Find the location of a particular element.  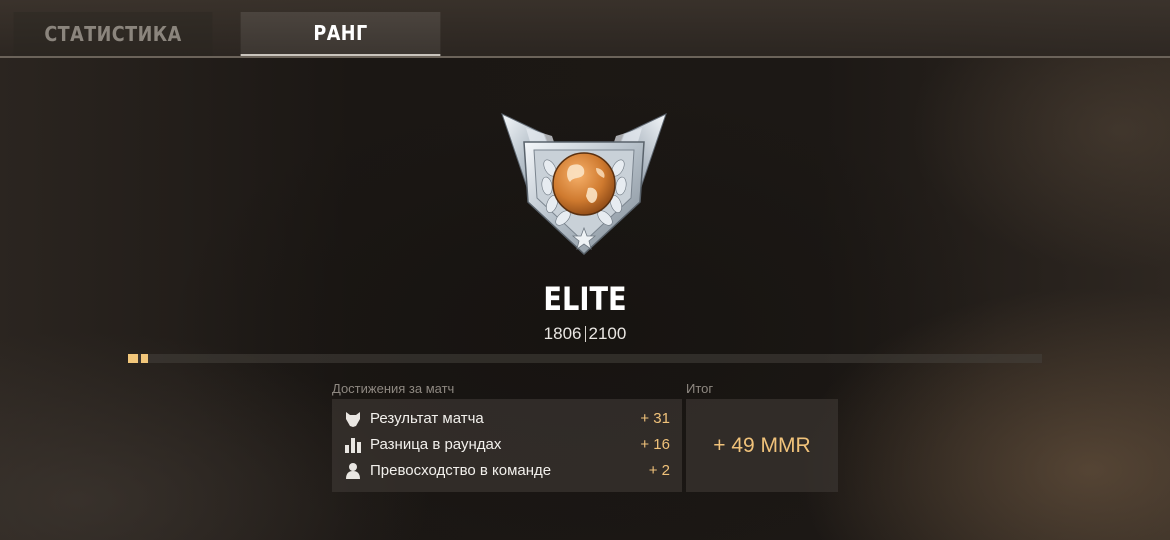

rank-points: 1806 2100 is located at coordinates (585, 334).